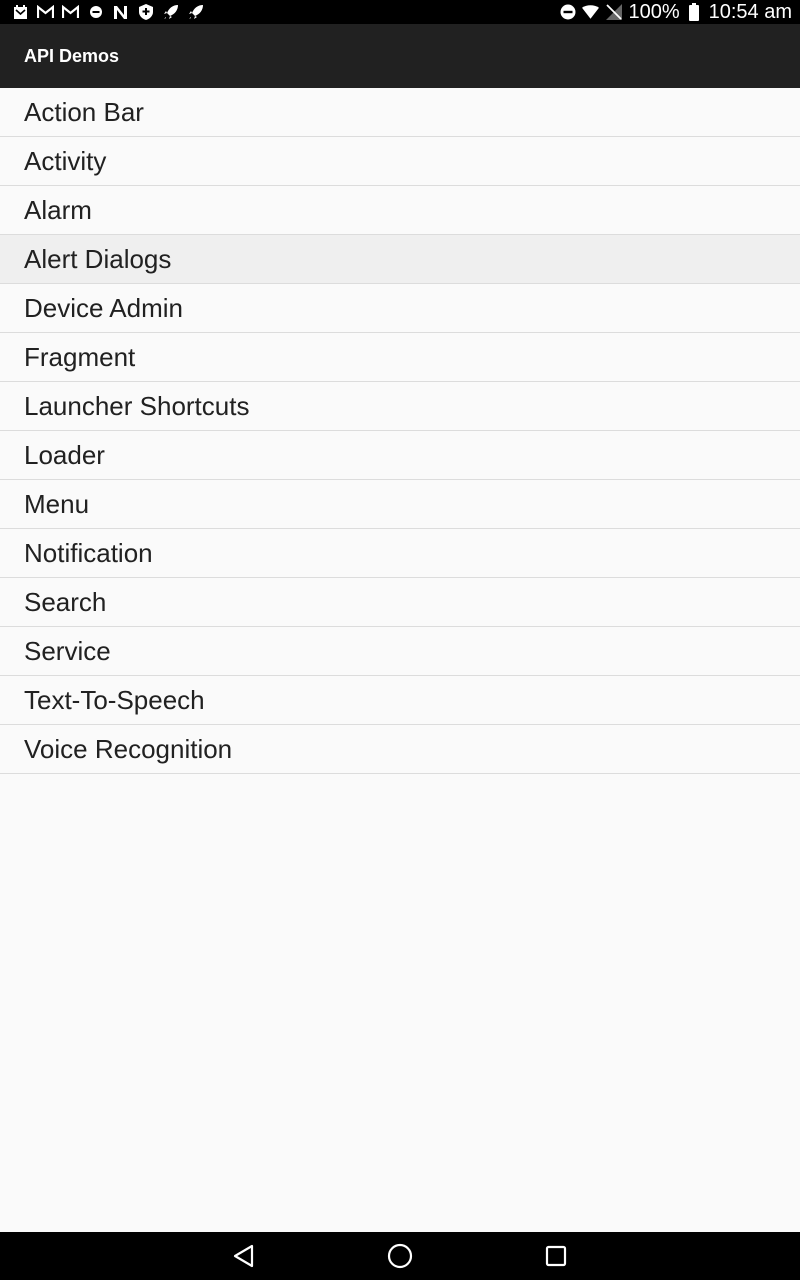 Image resolution: width=800 pixels, height=1280 pixels. I want to click on recents-icon, so click(556, 1256).